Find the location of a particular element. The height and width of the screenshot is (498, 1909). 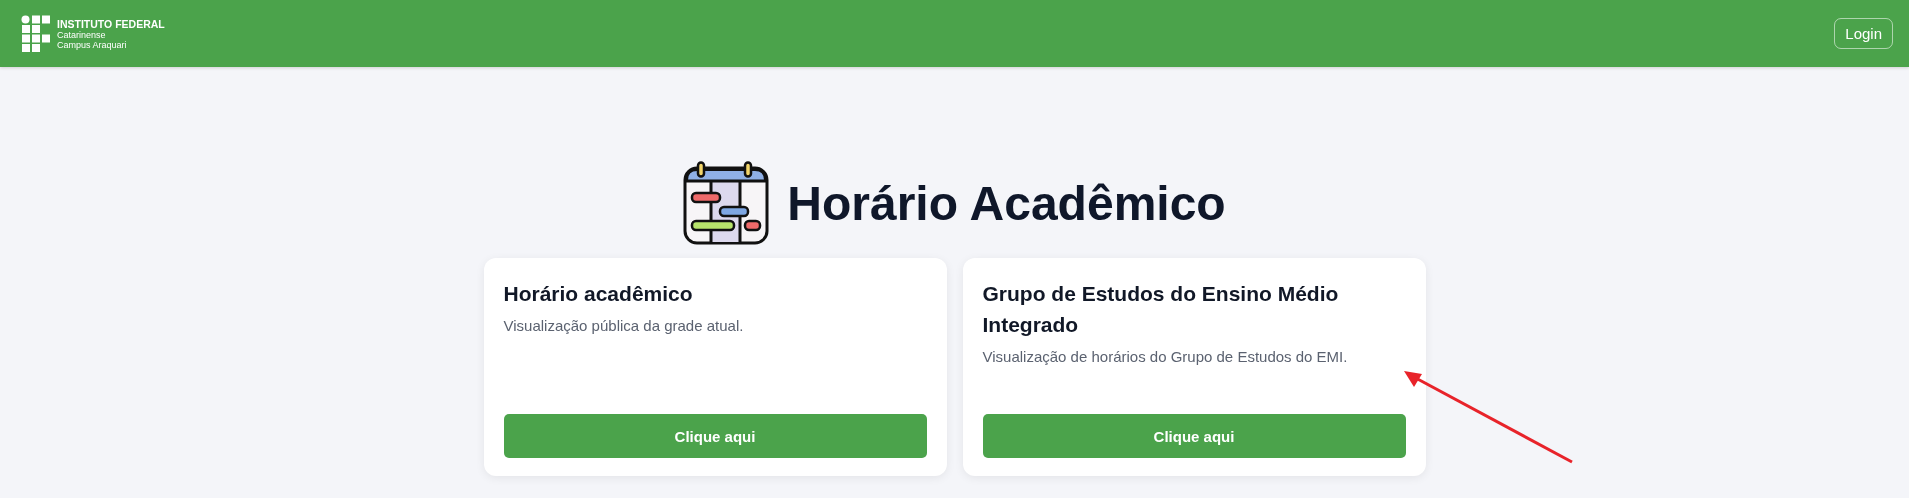

card-title: Grupo de Estudos do Ensino Médio Integrado is located at coordinates (1161, 309).